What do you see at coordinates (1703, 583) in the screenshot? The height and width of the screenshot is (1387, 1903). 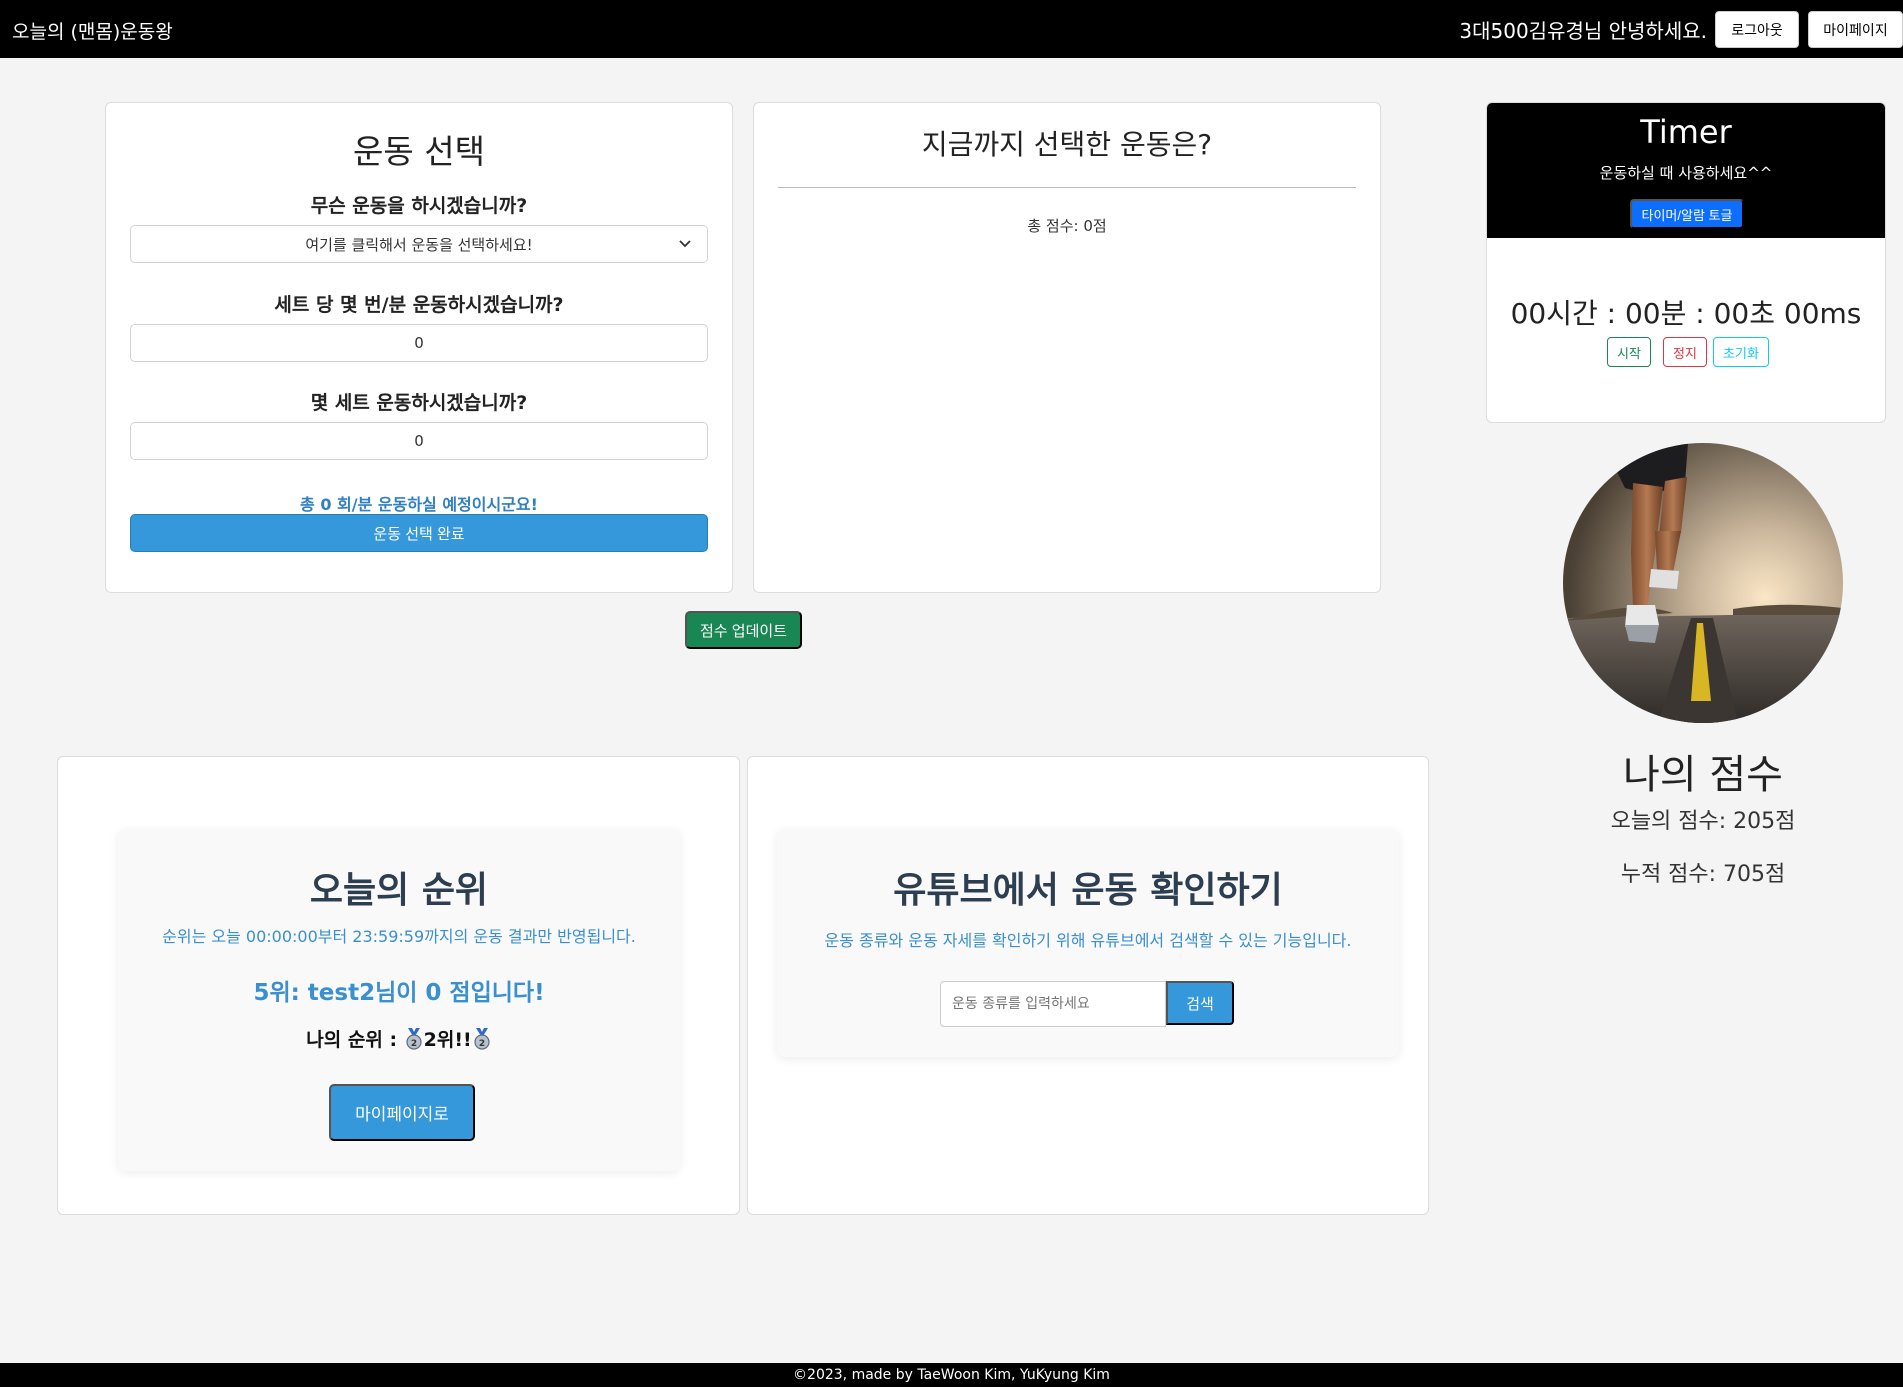 I see `runner-image` at bounding box center [1703, 583].